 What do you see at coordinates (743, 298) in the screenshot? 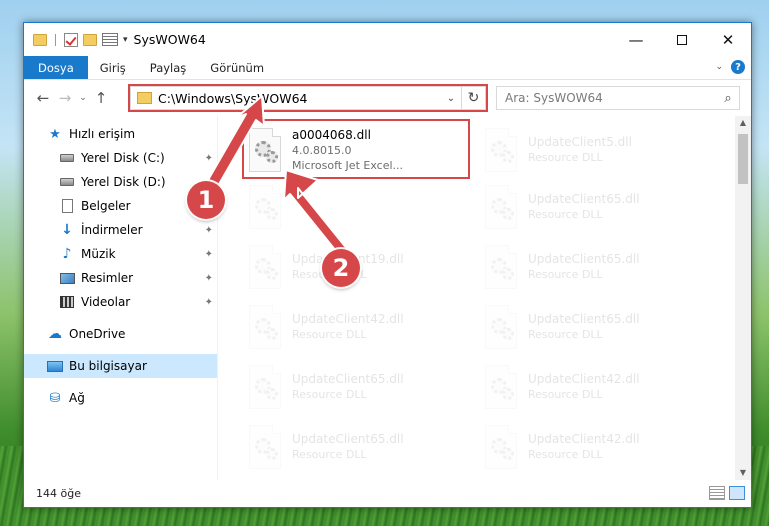
I see `vertical-scrollbar: ▲ ▼` at bounding box center [743, 298].